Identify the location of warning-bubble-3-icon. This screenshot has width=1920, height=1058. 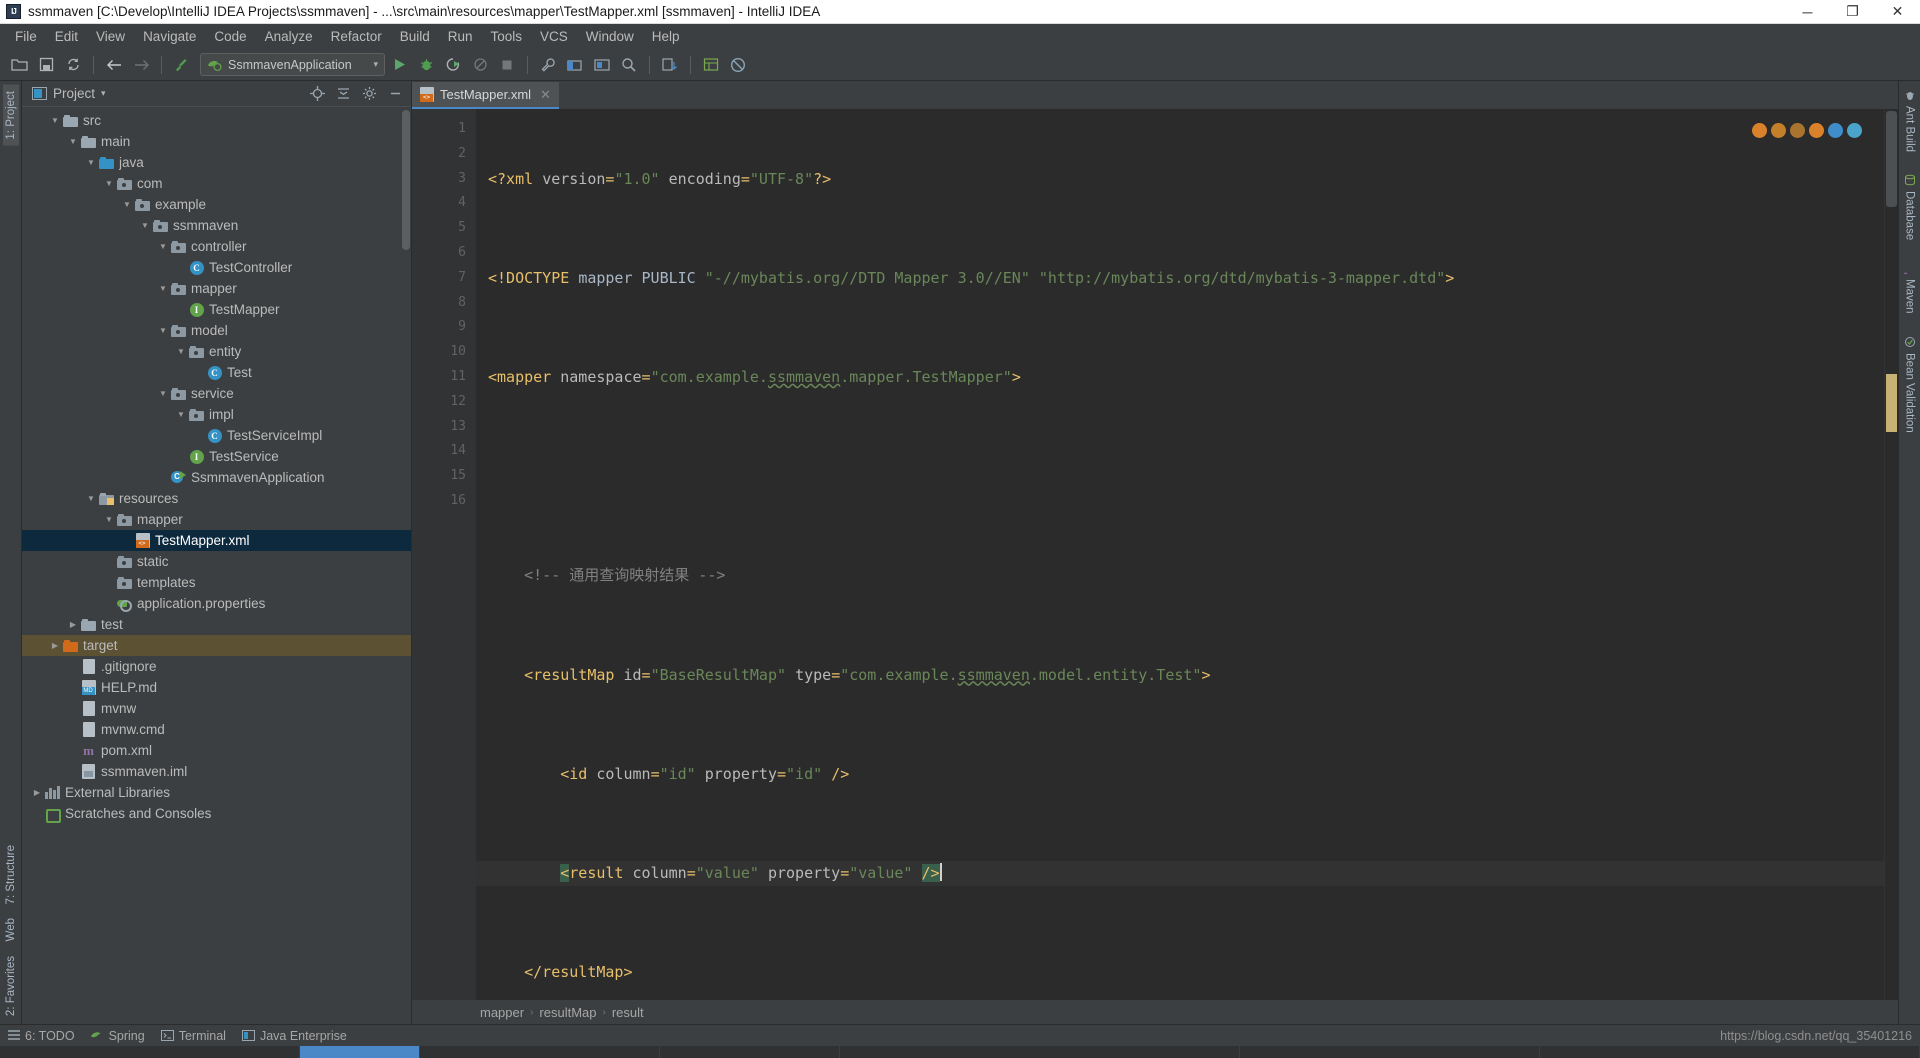
(1797, 130).